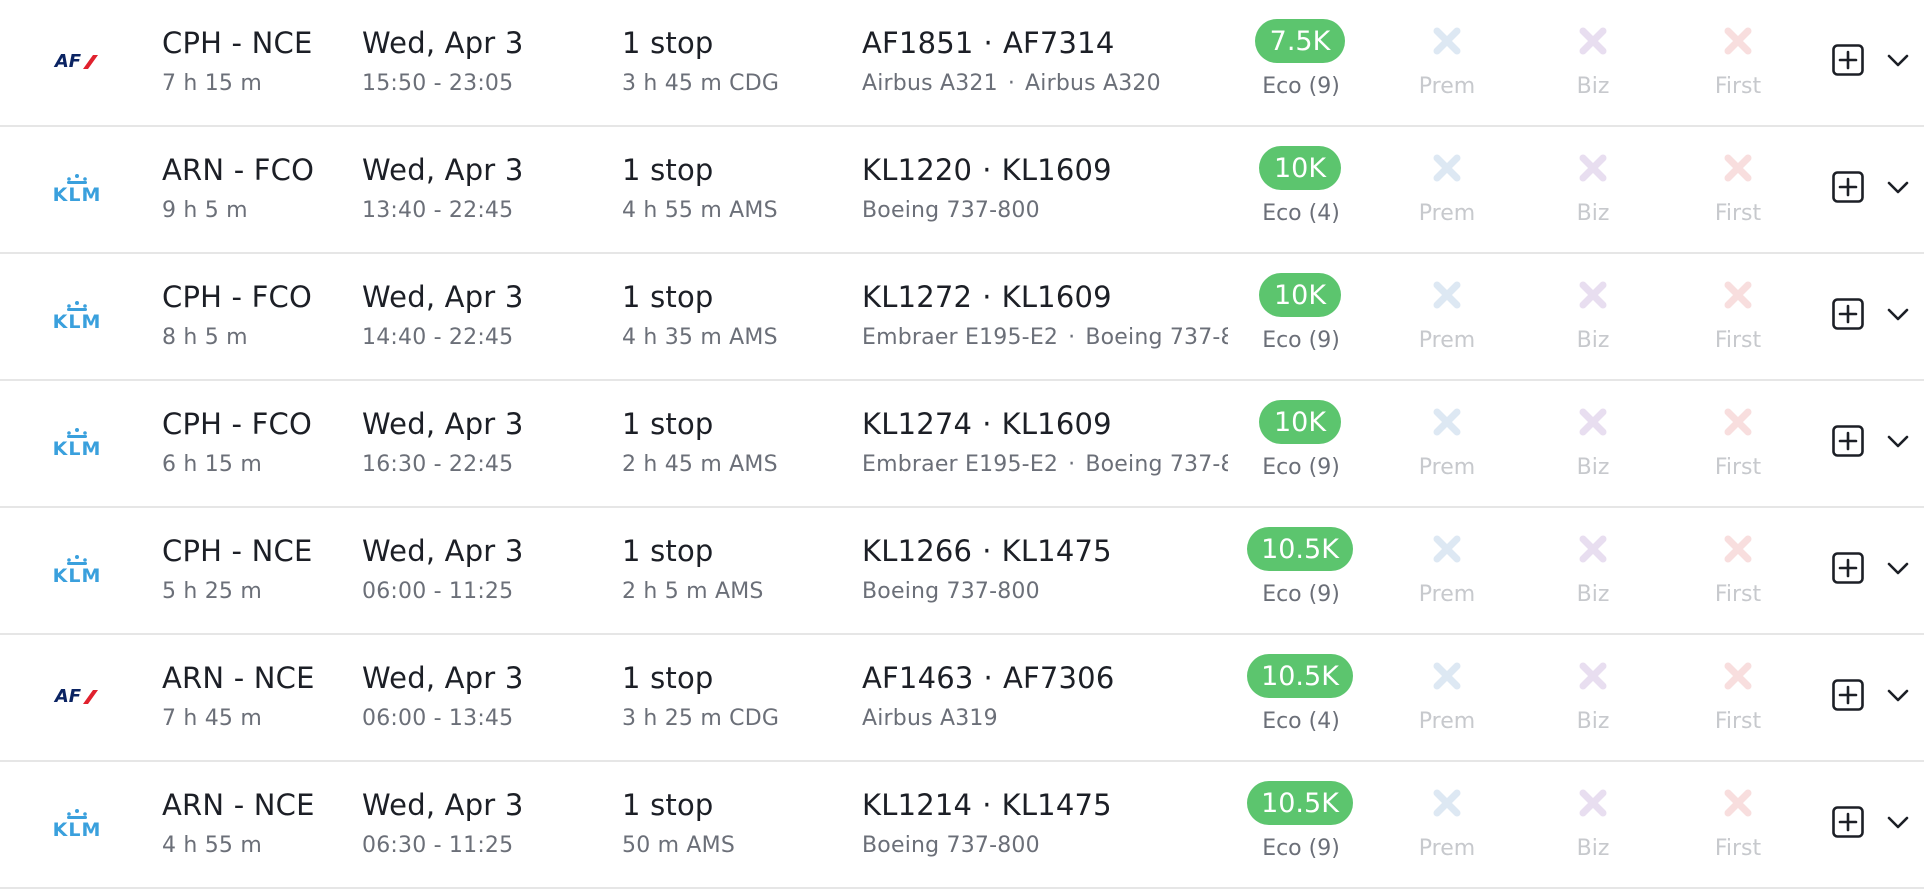  What do you see at coordinates (917, 551) in the screenshot?
I see `flight-number: KL1266` at bounding box center [917, 551].